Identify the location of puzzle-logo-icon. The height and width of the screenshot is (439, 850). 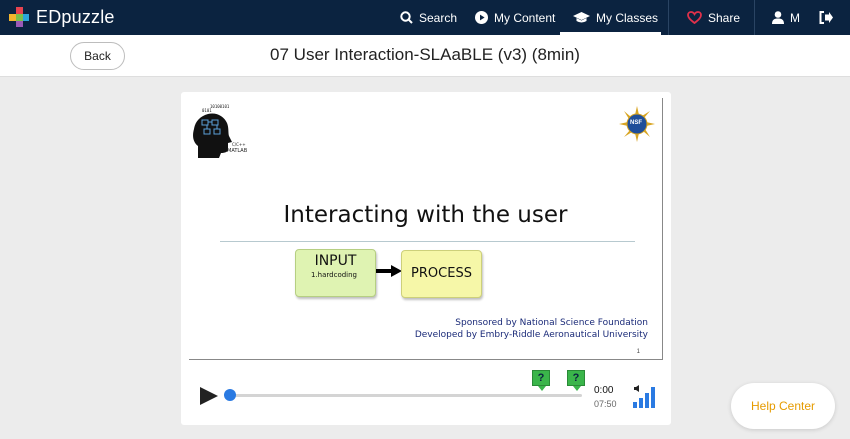
(19, 17).